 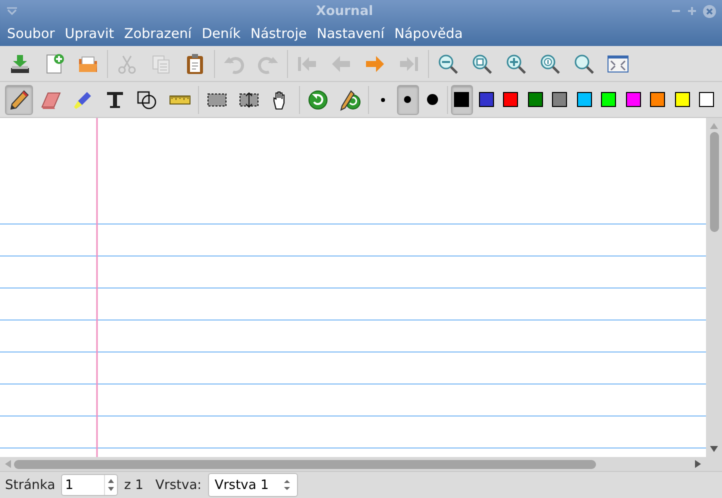 I want to click on fullscreen-icon, so click(x=618, y=63).